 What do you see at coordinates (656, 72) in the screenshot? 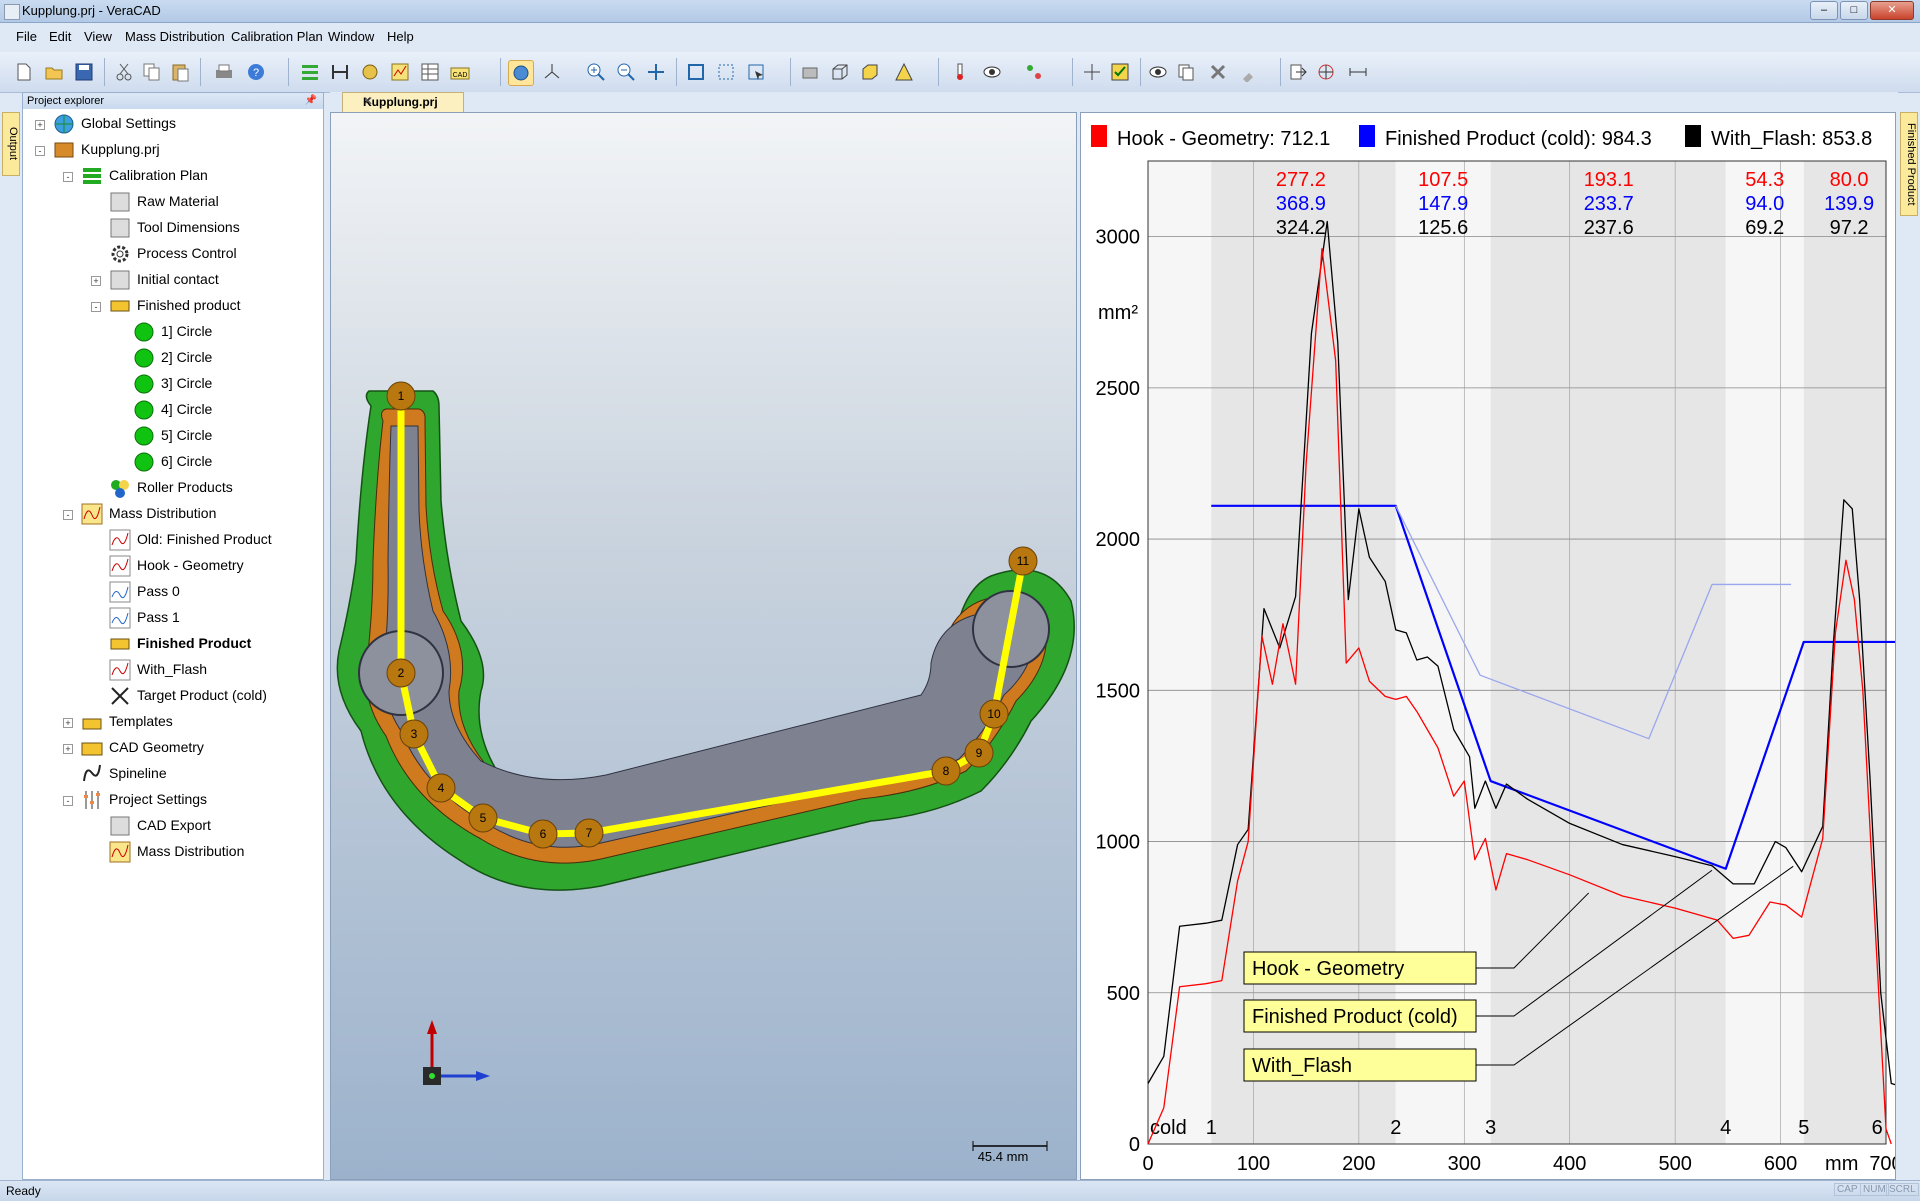
I see `pan-icon` at bounding box center [656, 72].